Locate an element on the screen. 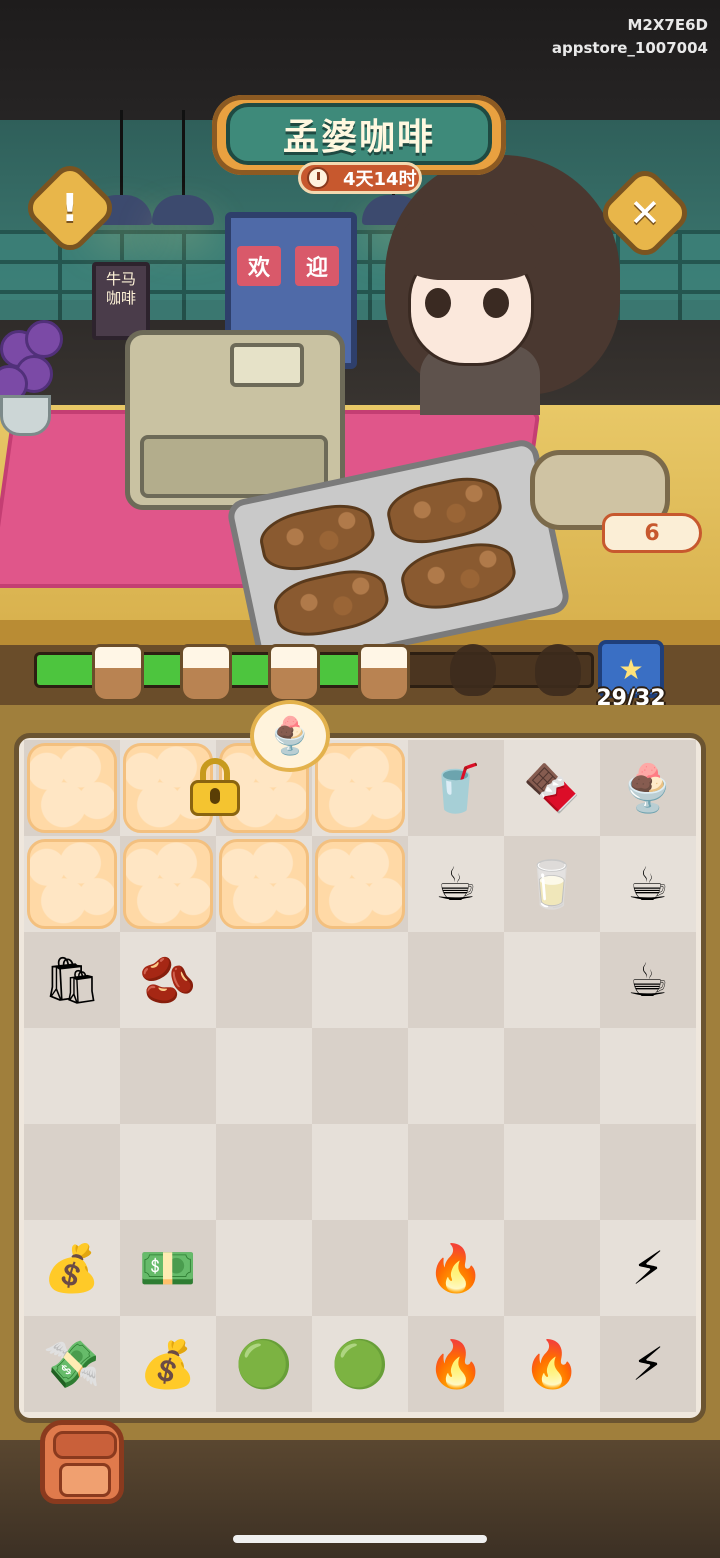 This screenshot has width=720, height=1558. blue-flame-icon: 🔥 is located at coordinates (455, 1268).